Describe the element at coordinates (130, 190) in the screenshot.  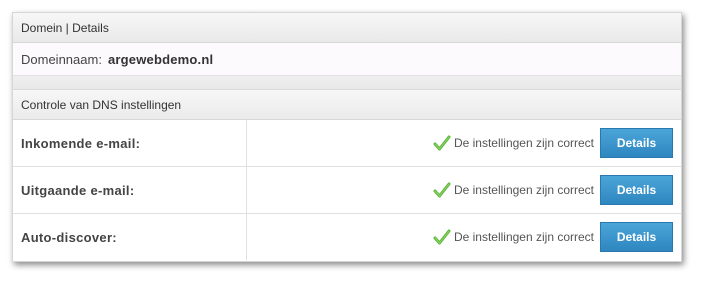
I see `dns-check-label: Uitgaande e-mail:` at that location.